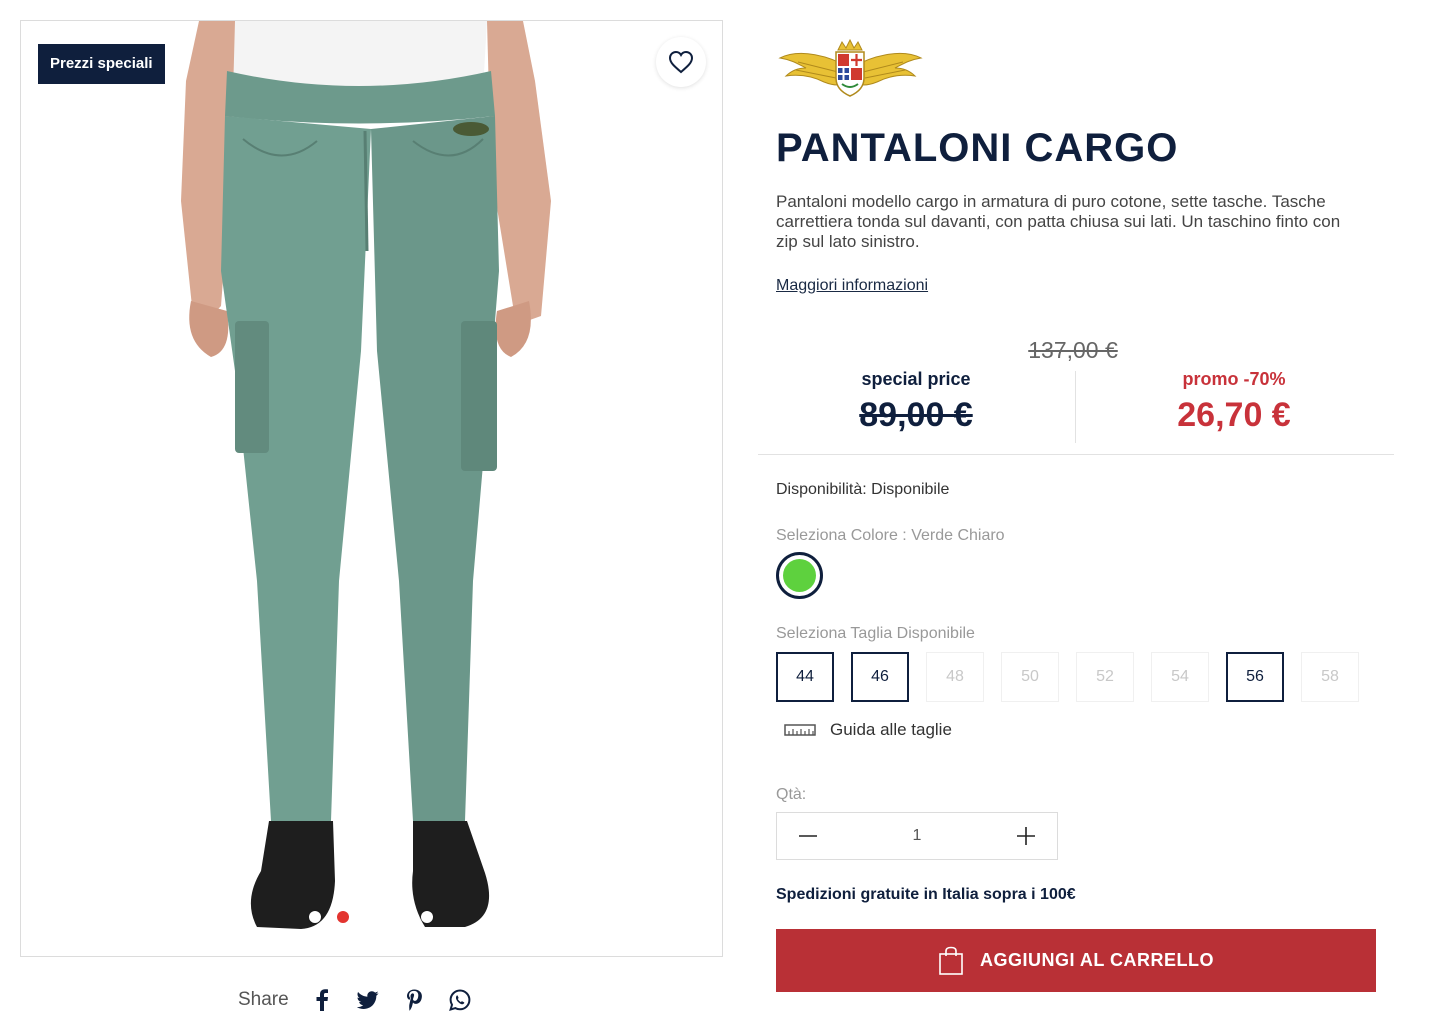 This screenshot has height=1024, width=1446. I want to click on wishlist-button, so click(681, 62).